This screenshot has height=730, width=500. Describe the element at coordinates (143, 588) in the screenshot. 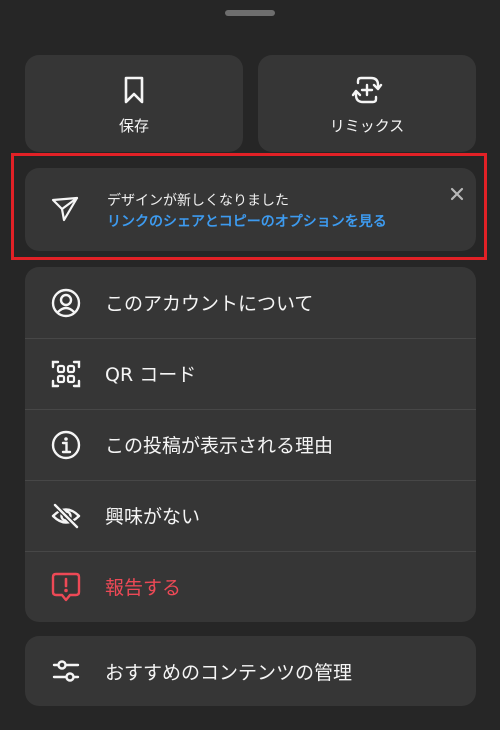

I see `menu-item-label: 報告する` at that location.